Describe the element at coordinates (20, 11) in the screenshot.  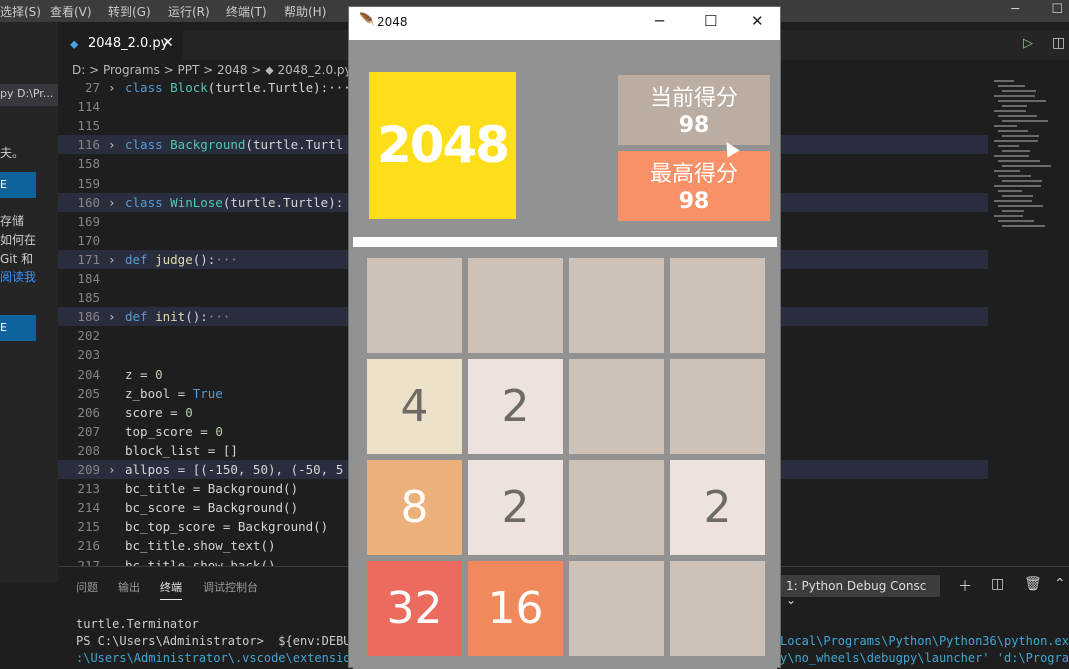
I see `menu-item-select: 选择(S)` at that location.